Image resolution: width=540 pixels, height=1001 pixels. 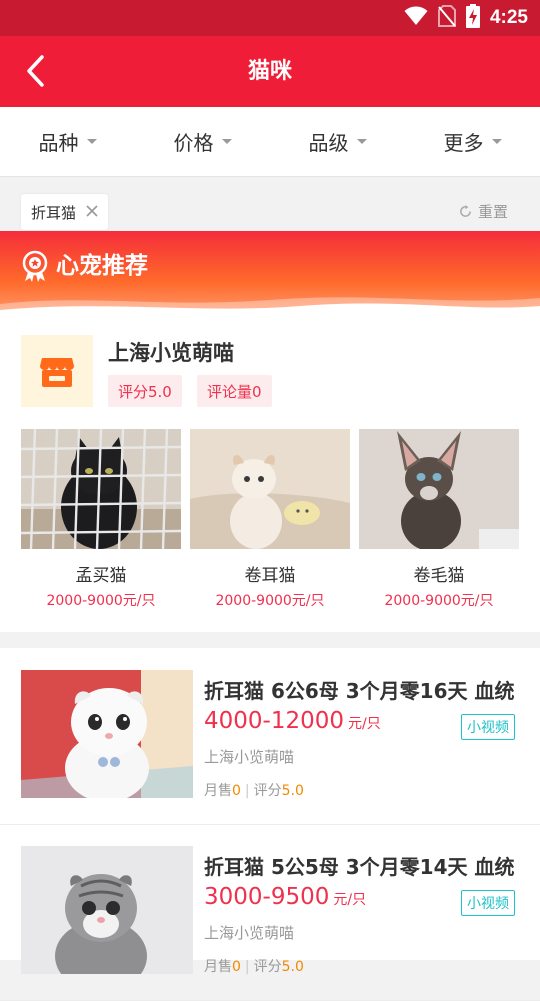 I want to click on product-card: 孟买猫 2000-9000元/只, so click(x=101, y=519).